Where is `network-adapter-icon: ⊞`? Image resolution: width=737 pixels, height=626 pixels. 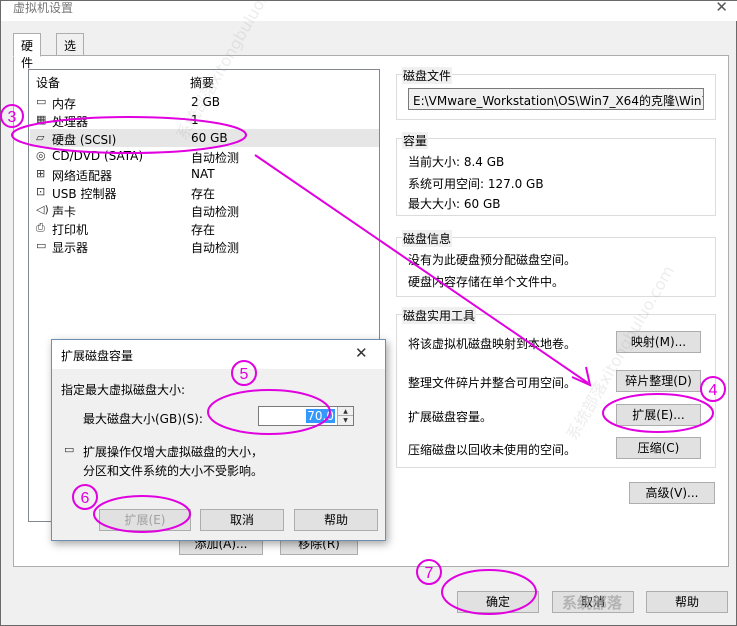
network-adapter-icon: ⊞ is located at coordinates (41, 173).